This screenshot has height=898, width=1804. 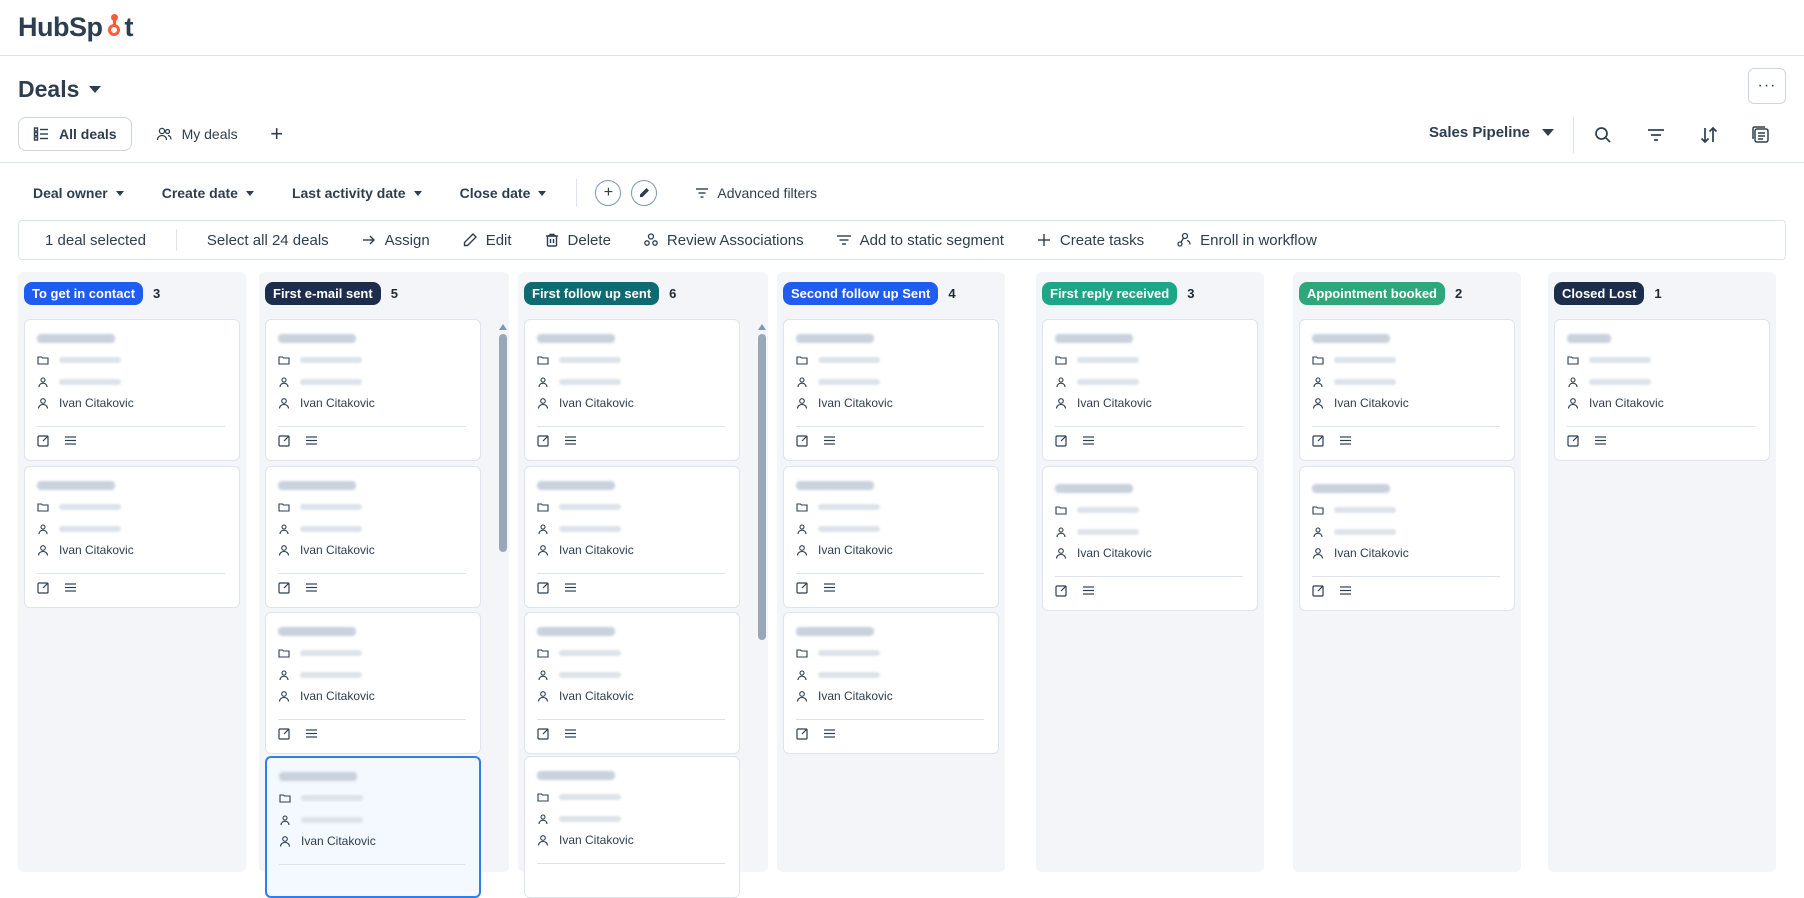 I want to click on page-header: Deals ··· All deals My deals +, so click(x=902, y=109).